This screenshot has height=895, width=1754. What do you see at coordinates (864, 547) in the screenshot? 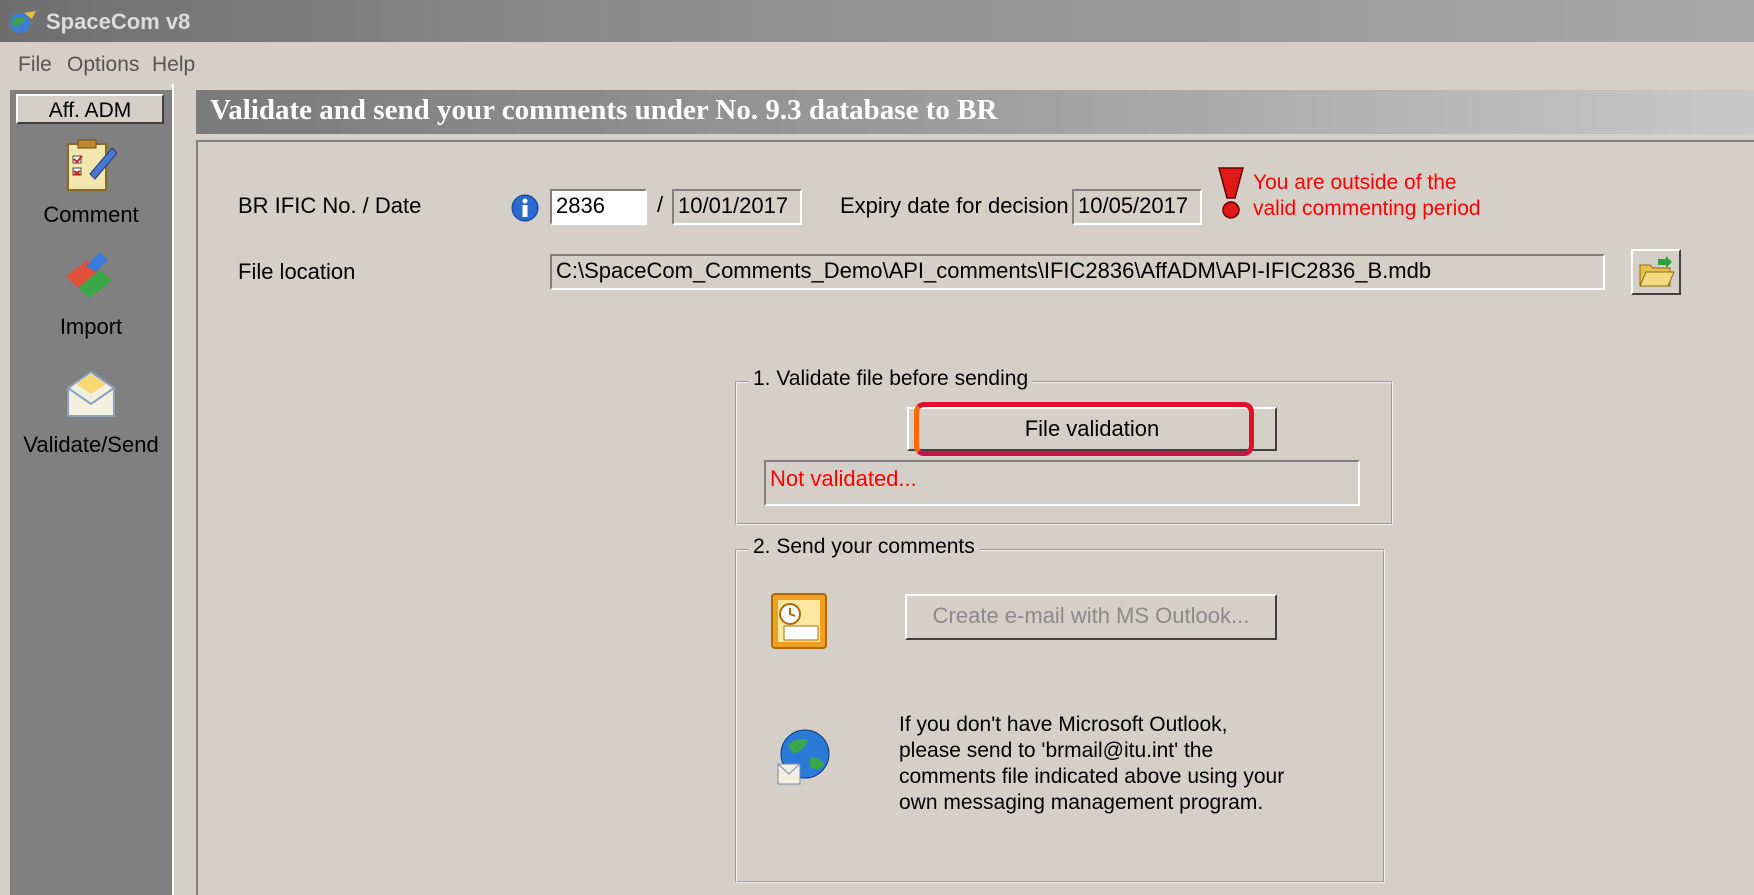
I see `send-group-legend: 2. Send your comments` at bounding box center [864, 547].